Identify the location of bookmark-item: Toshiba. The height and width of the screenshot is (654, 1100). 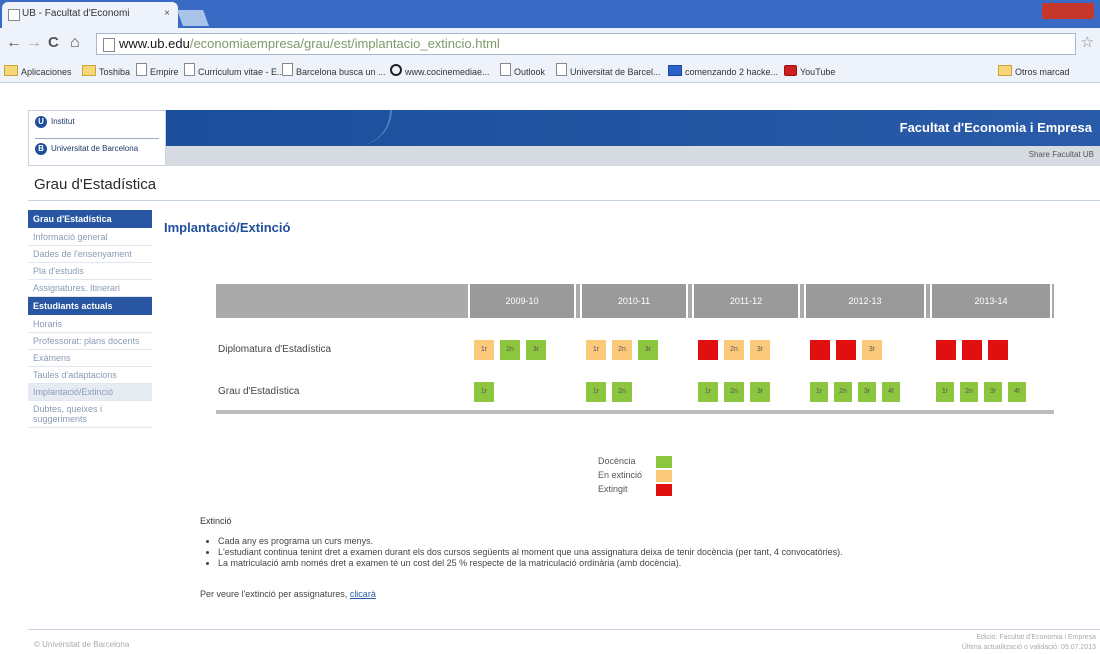
(106, 72).